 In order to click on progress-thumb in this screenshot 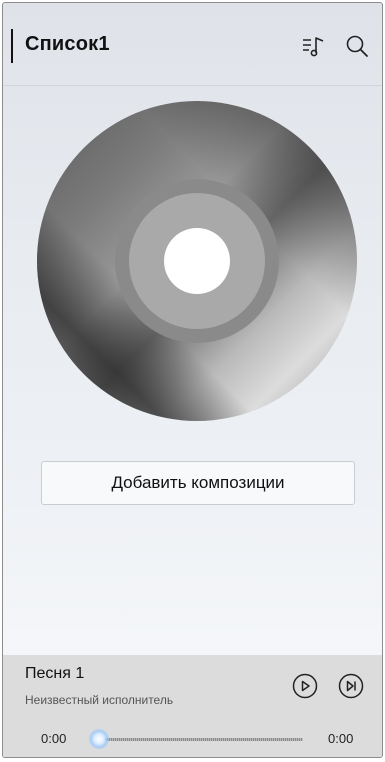, I will do `click(99, 739)`.